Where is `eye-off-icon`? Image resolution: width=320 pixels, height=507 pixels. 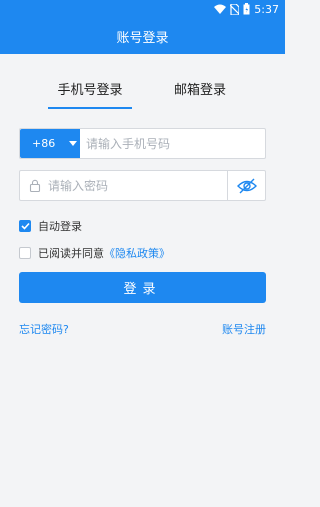 eye-off-icon is located at coordinates (246, 185).